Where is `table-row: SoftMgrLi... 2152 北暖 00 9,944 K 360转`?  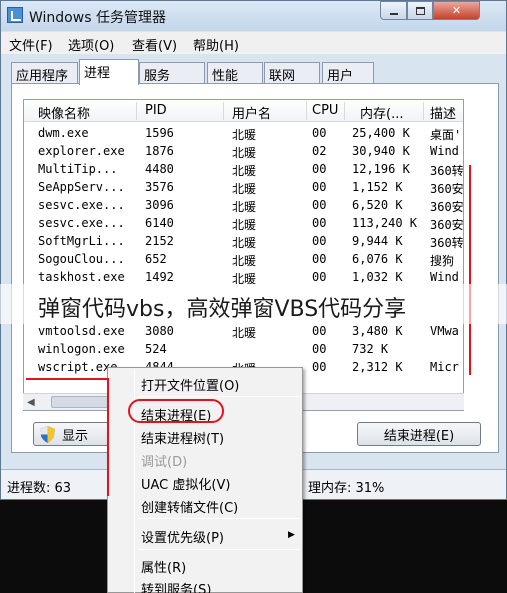
table-row: SoftMgrLi... 2152 北暖 00 9,944 K 360转 is located at coordinates (244, 242).